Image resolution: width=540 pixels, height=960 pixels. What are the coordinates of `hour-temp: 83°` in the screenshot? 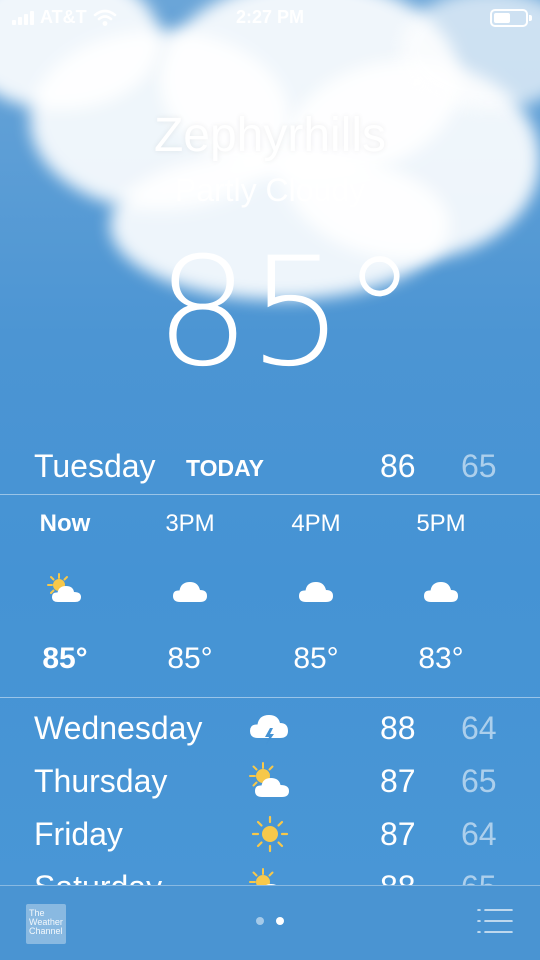 It's located at (441, 658).